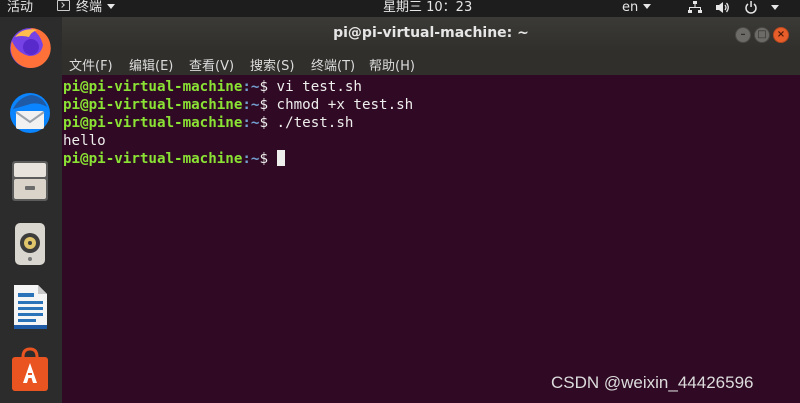 This screenshot has height=403, width=800. I want to click on terminal-output-line: hello, so click(84, 141).